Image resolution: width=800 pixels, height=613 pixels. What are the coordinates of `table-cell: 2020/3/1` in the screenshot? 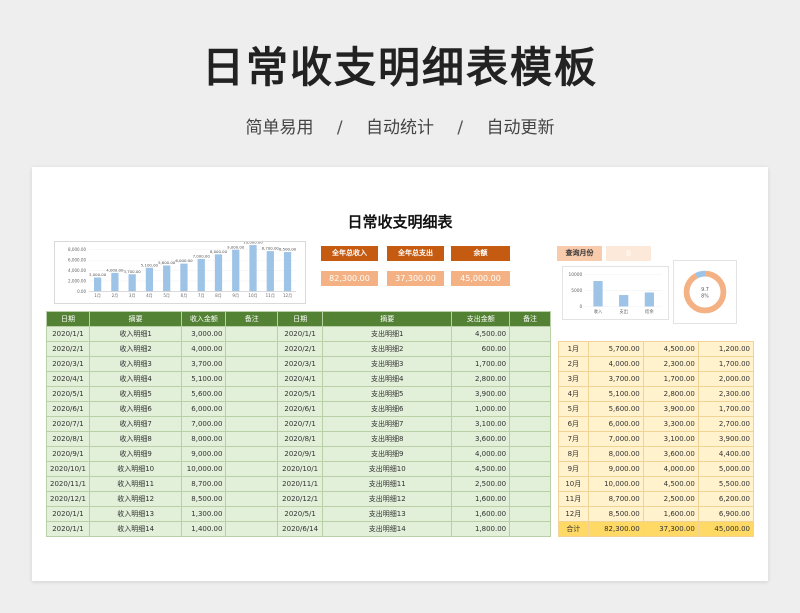 It's located at (300, 364).